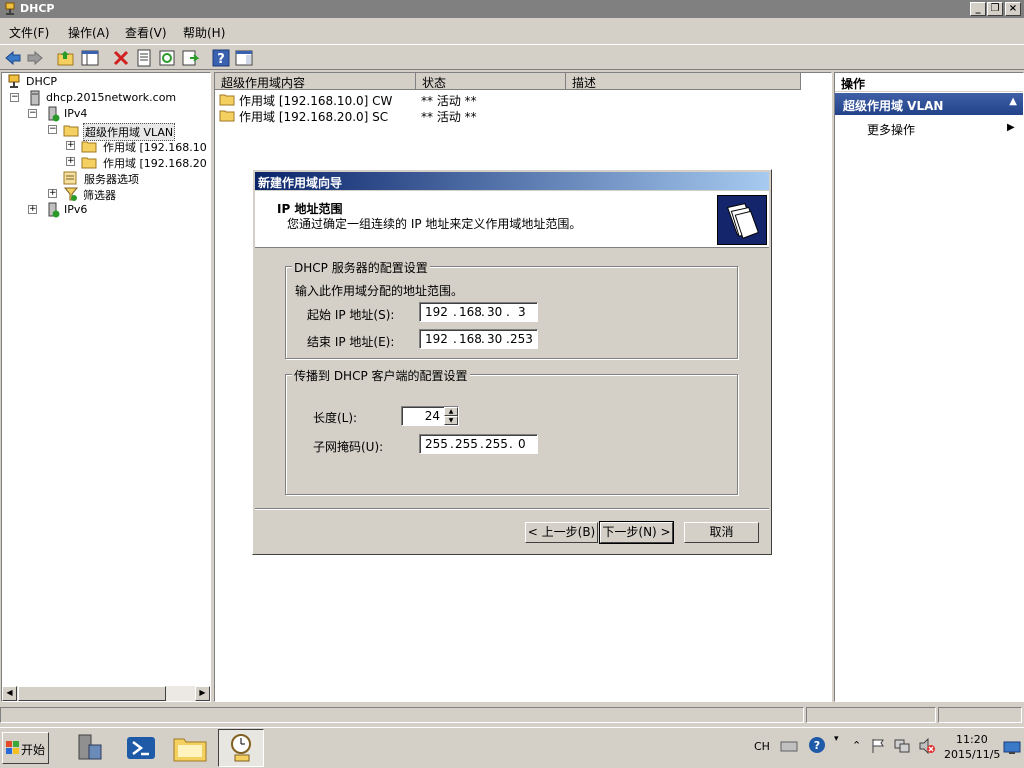  Describe the element at coordinates (14, 81) in the screenshot. I see `dhcp-icon` at that location.